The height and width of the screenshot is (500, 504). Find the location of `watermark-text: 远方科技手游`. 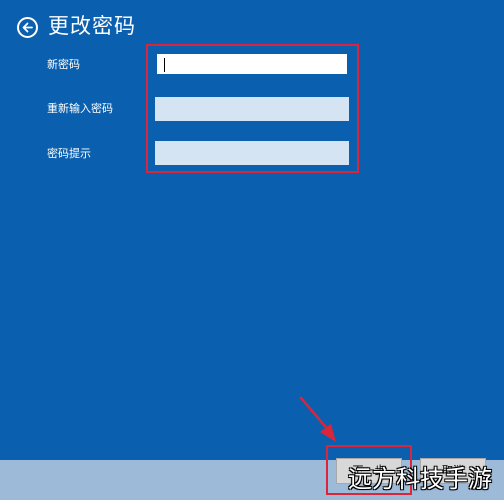

watermark-text: 远方科技手游 is located at coordinates (420, 479).